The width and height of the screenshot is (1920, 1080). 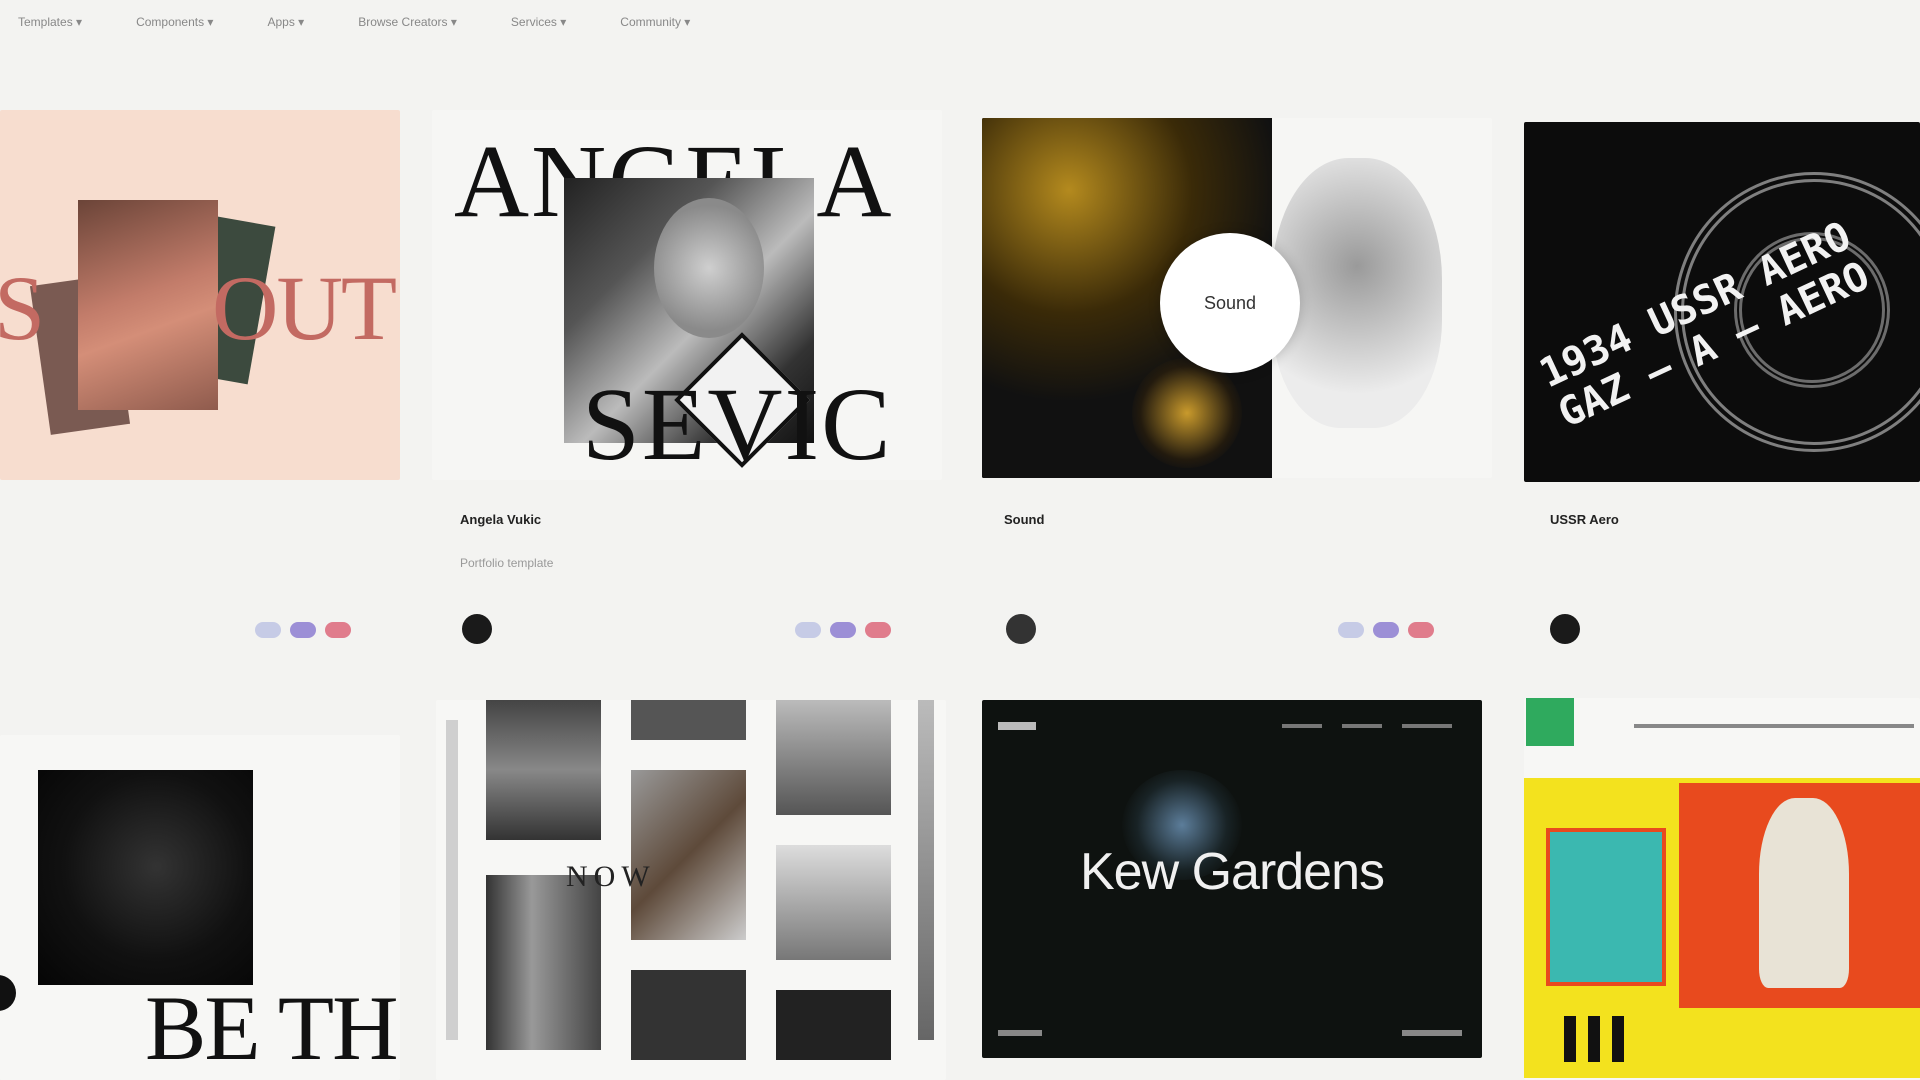 What do you see at coordinates (611, 876) in the screenshot?
I see `card-6-art-text: NOW` at bounding box center [611, 876].